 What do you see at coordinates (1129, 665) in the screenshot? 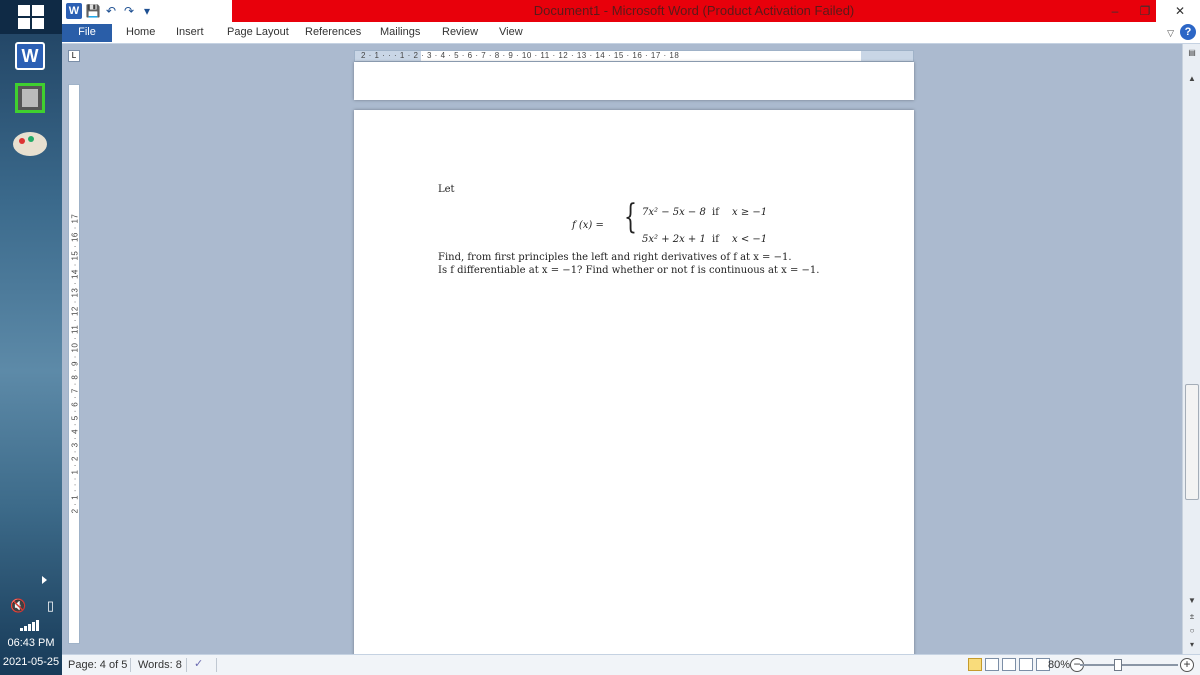
I see `zoom-slider-track` at bounding box center [1129, 665].